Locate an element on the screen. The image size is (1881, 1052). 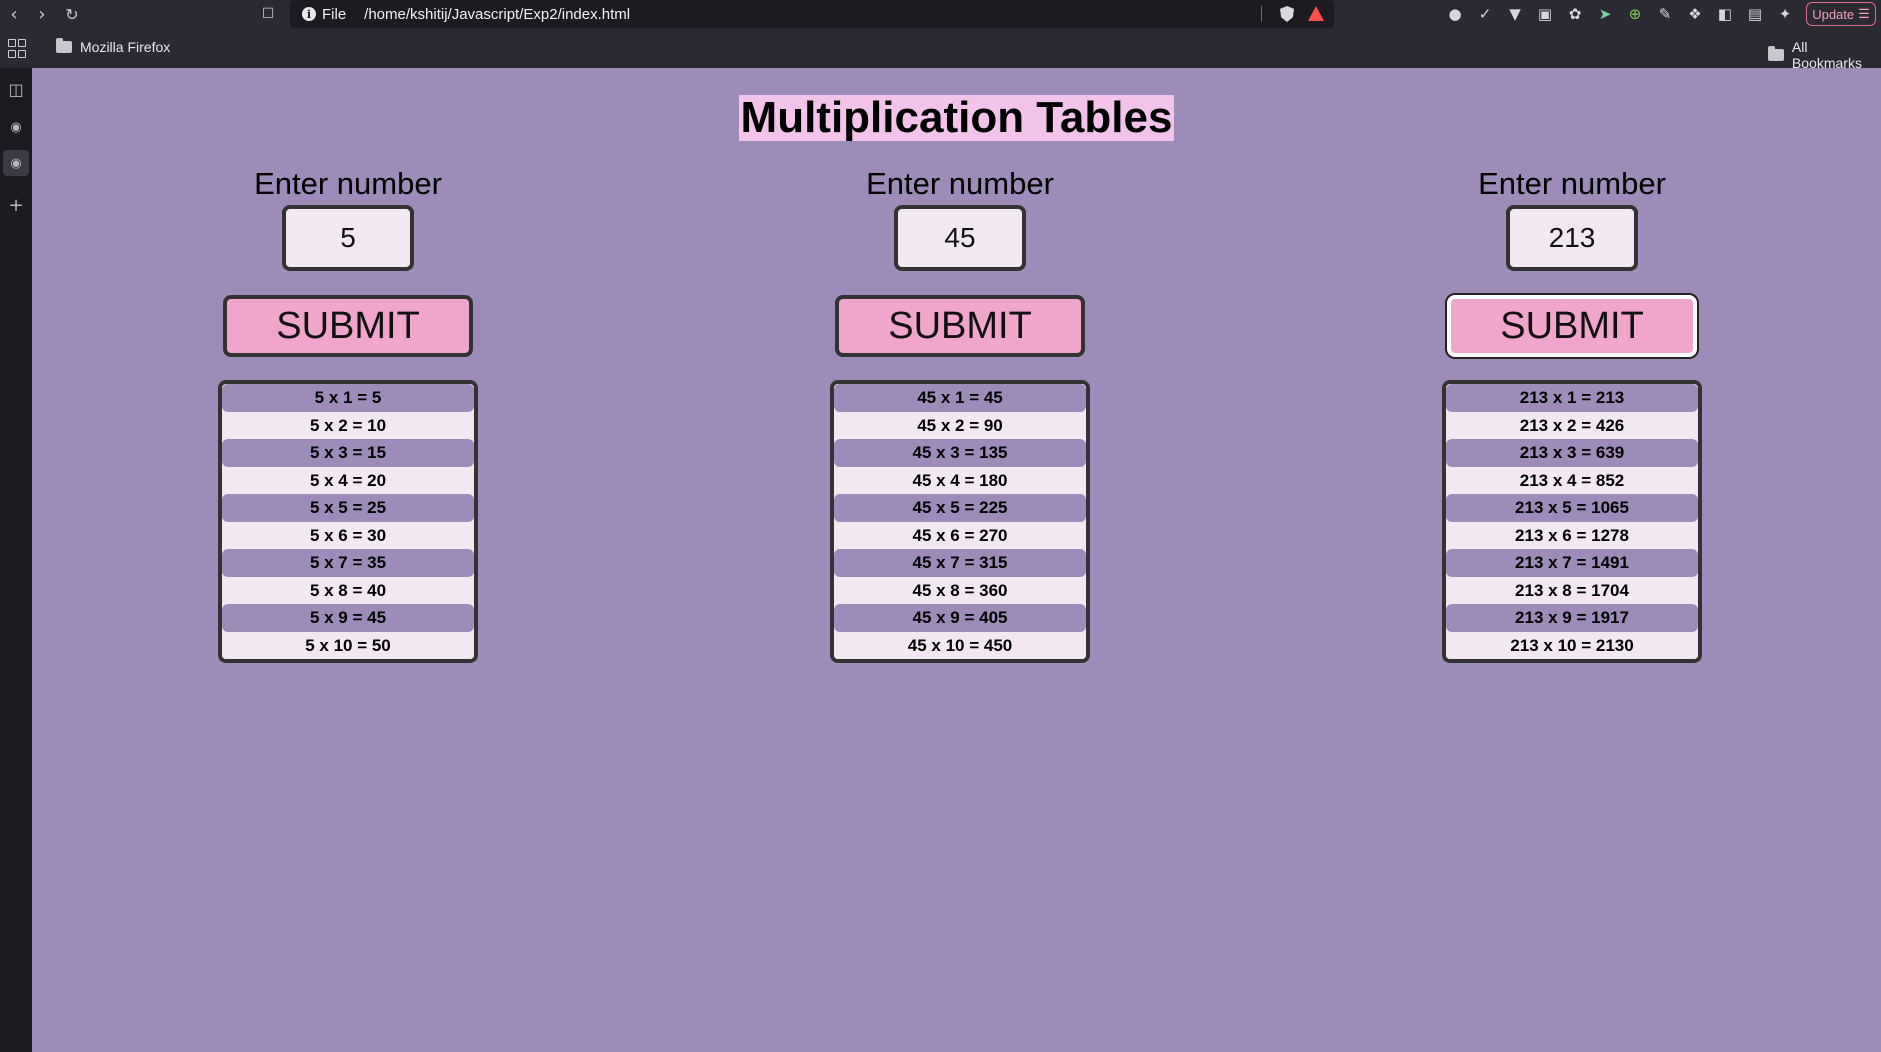
table-row: 45 x 2 = 90 is located at coordinates (960, 425).